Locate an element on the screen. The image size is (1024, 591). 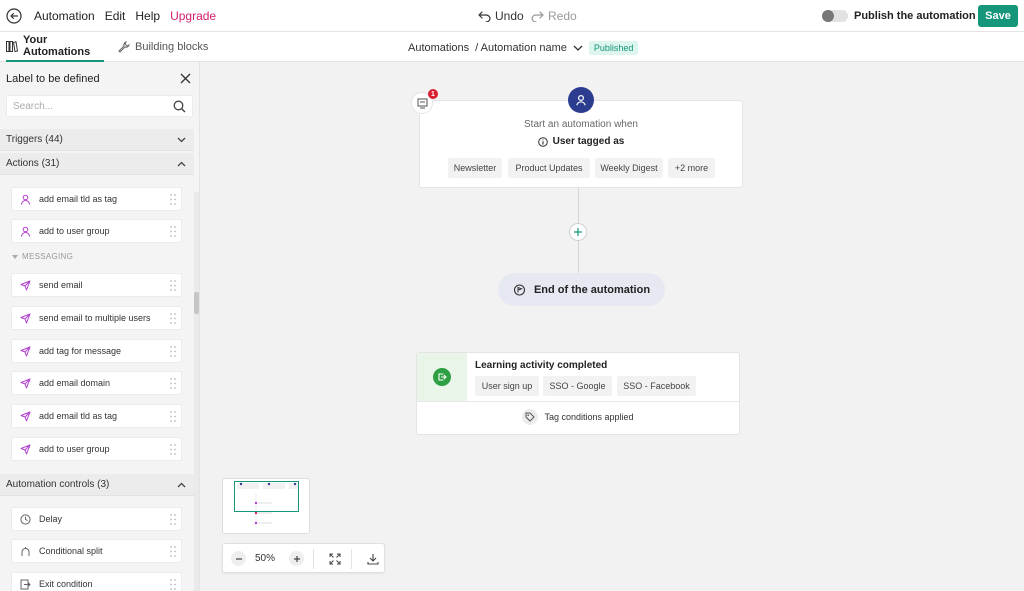
undo-label: Undo is located at coordinates (509, 16).